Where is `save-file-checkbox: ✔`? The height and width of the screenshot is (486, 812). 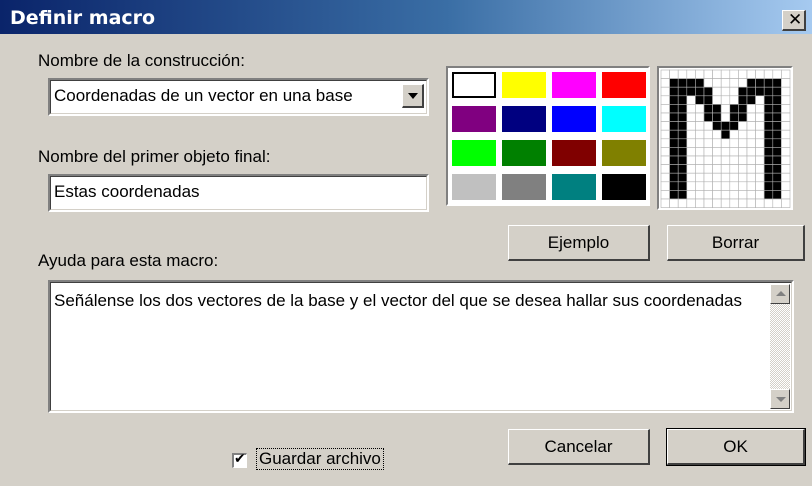 save-file-checkbox: ✔ is located at coordinates (239, 459).